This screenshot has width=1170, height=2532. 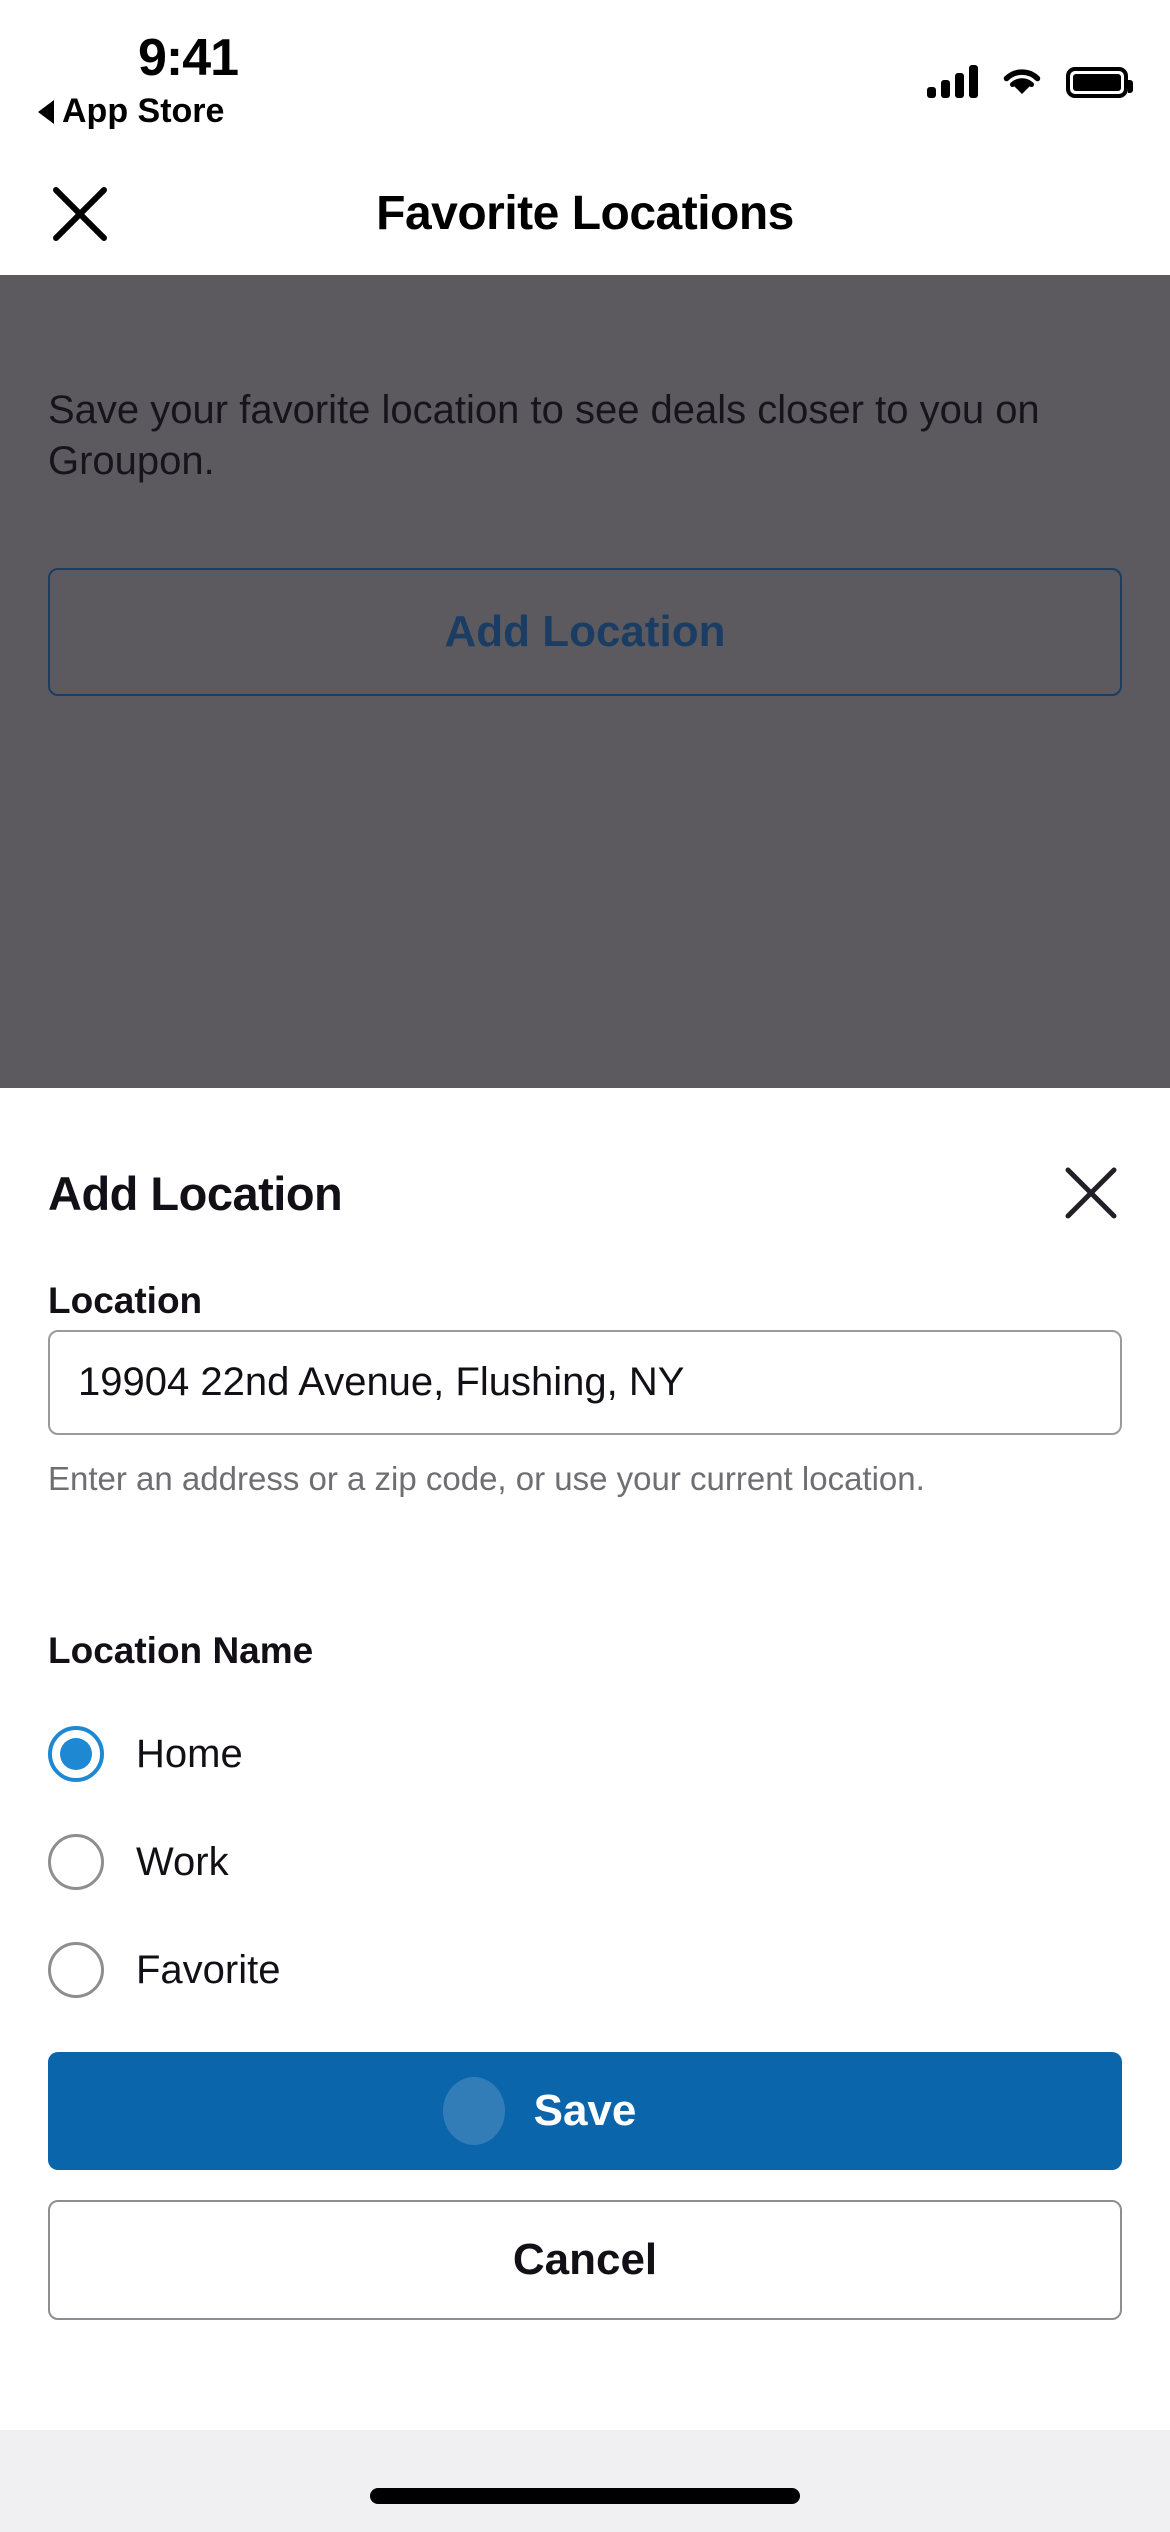 What do you see at coordinates (182, 1861) in the screenshot?
I see `radio-label: Work` at bounding box center [182, 1861].